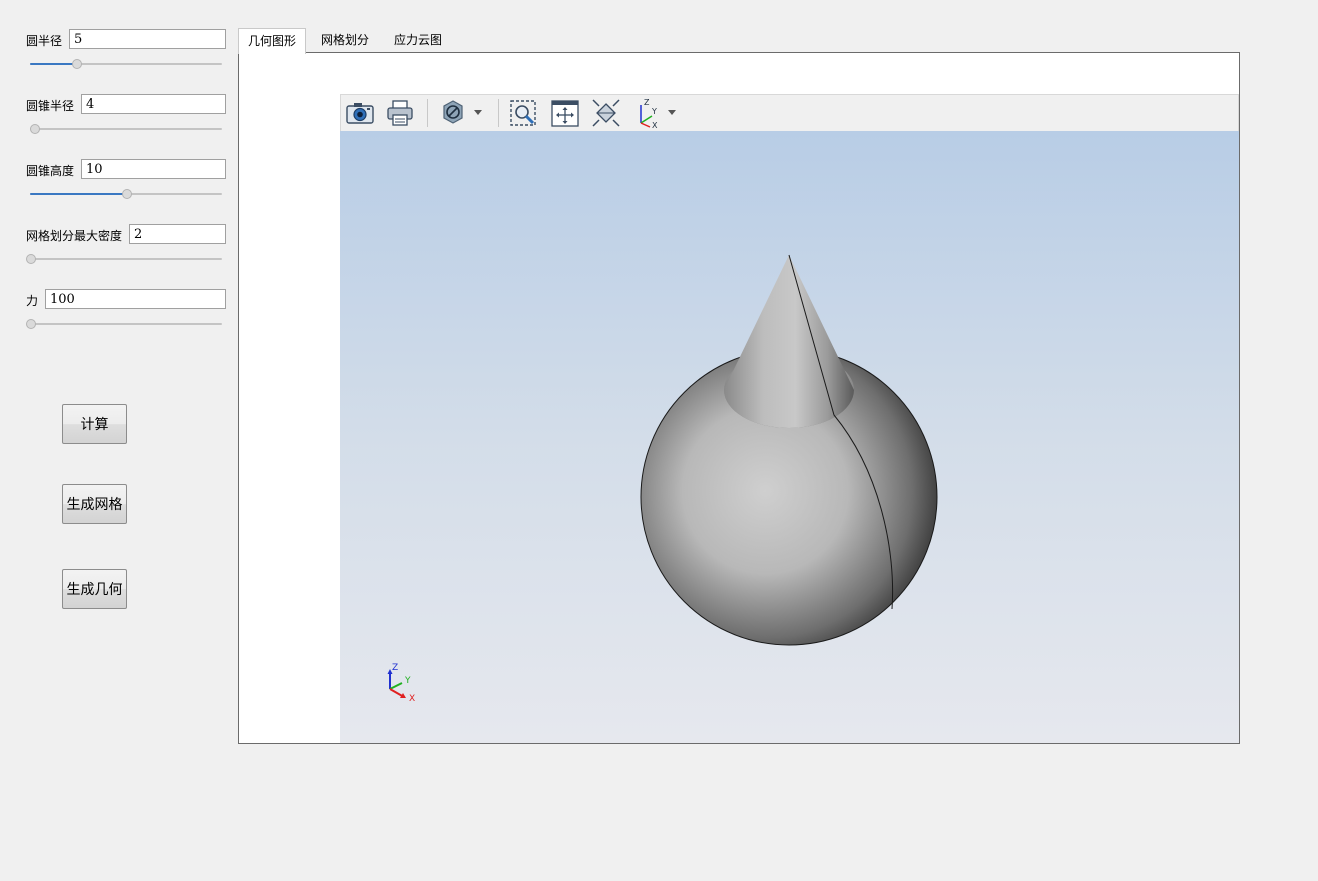 The width and height of the screenshot is (1318, 881). I want to click on cone-body, so click(789, 341).